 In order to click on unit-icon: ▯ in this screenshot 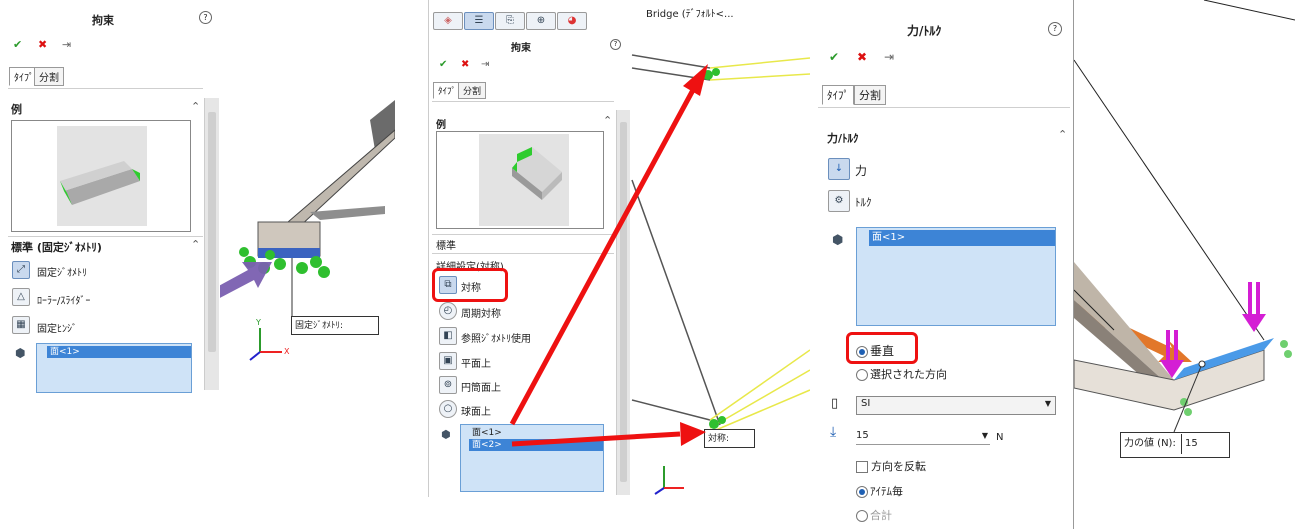, I will do `click(835, 403)`.